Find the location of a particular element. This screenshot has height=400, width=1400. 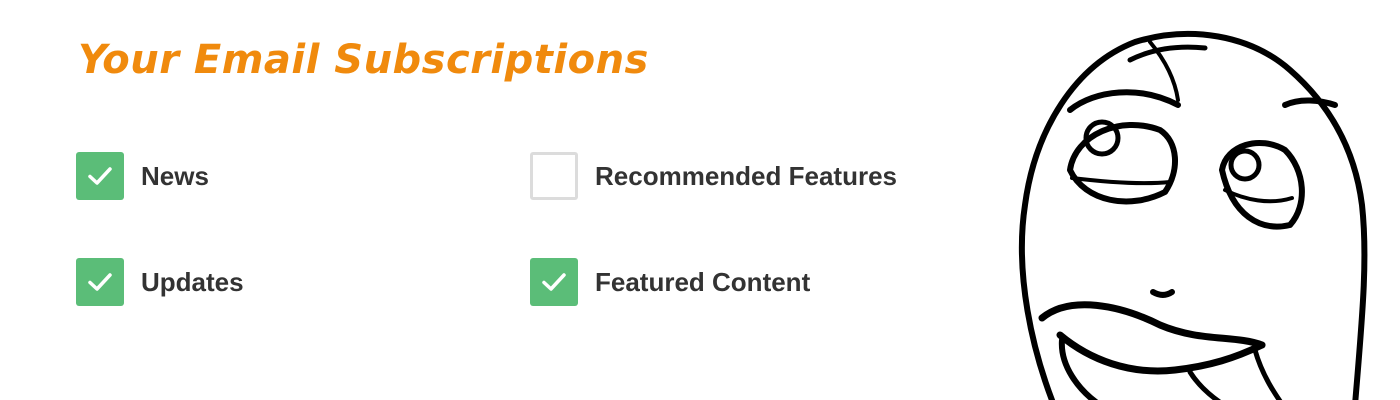

updates-checkbox is located at coordinates (100, 282).